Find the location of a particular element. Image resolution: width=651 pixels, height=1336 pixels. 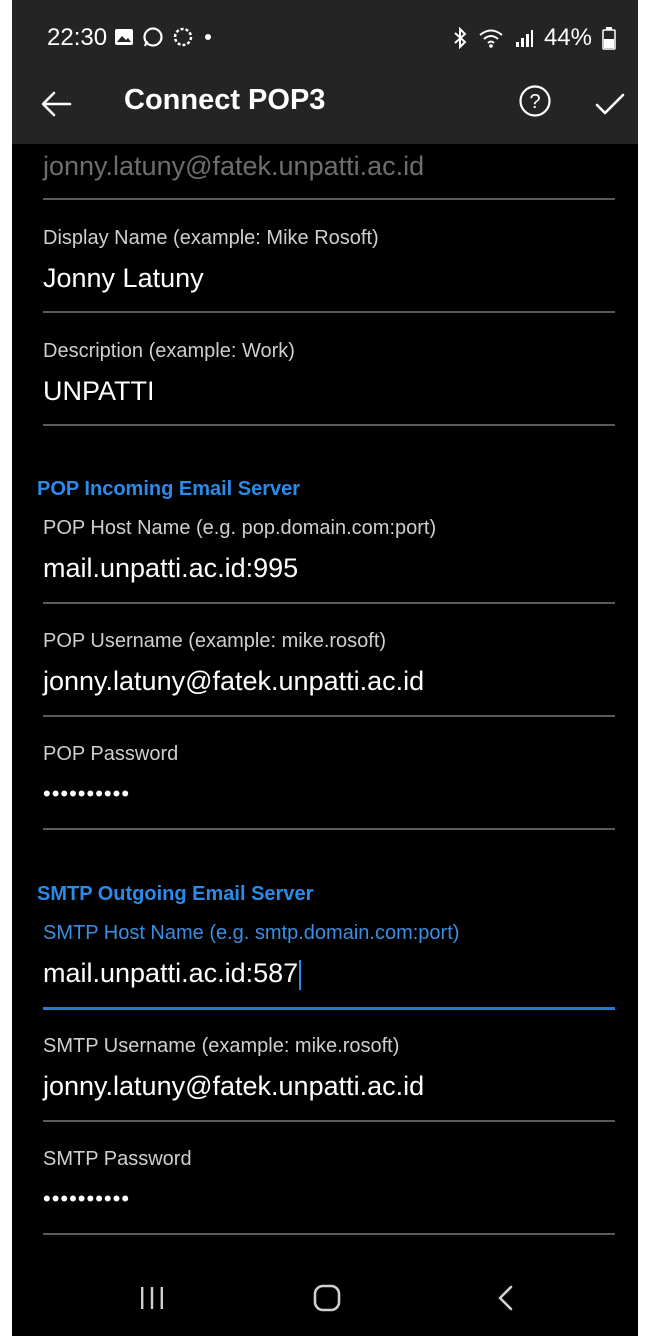

home-icon is located at coordinates (327, 1298).